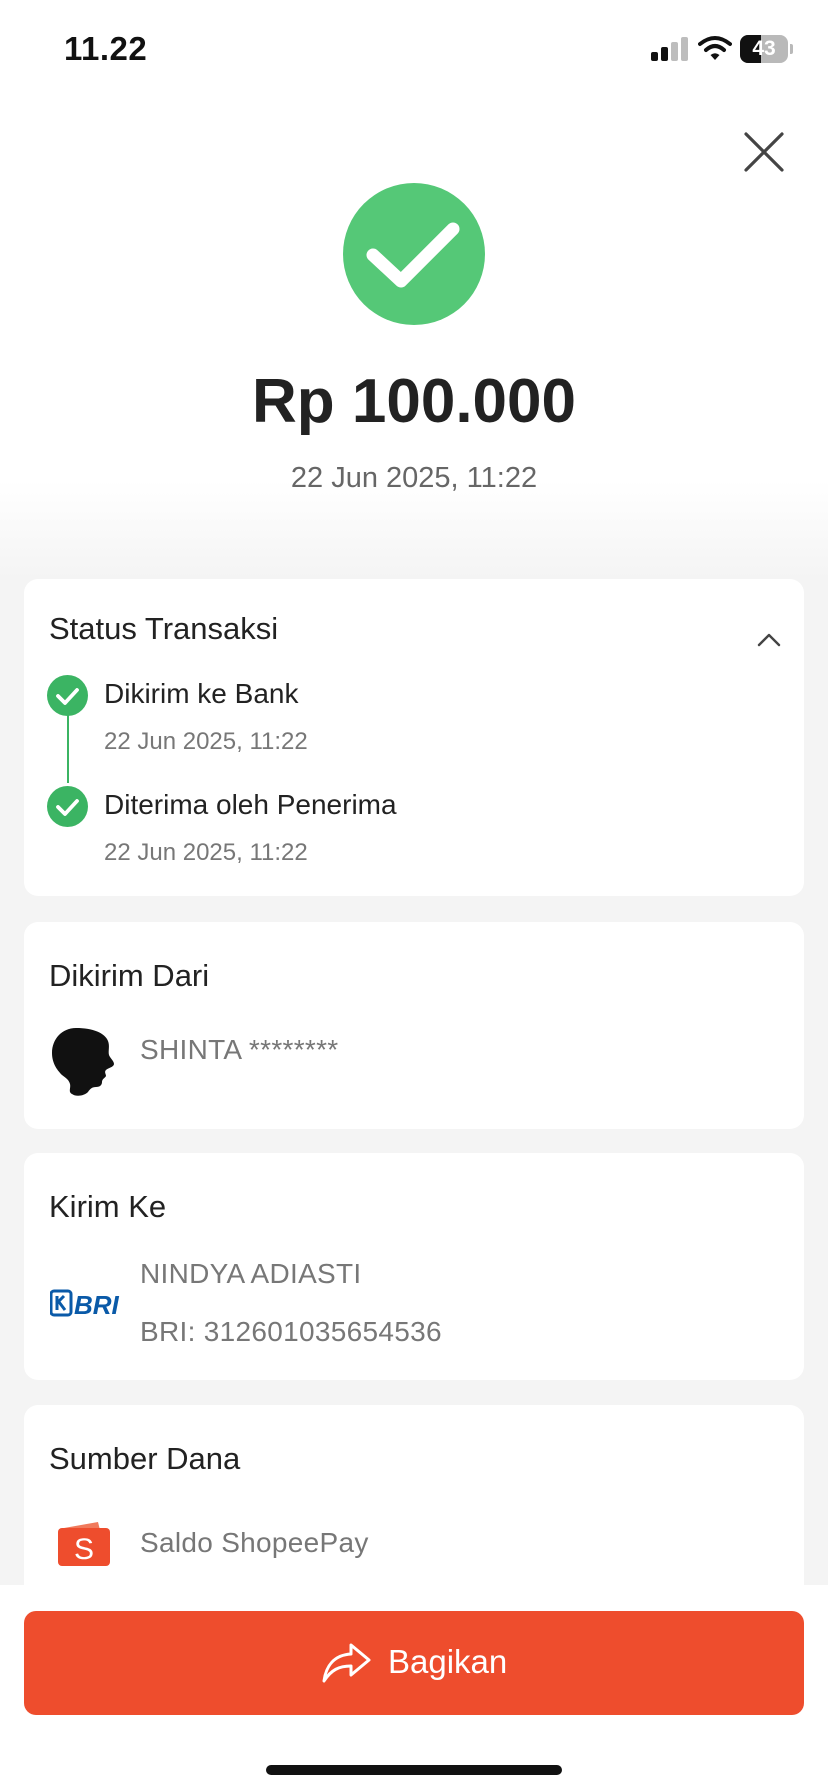  I want to click on bottom-bar: Bagikan, so click(414, 1688).